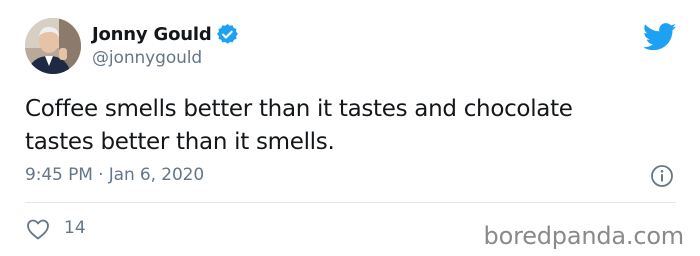 The height and width of the screenshot is (256, 700). I want to click on author-handle: @jonnygould, so click(147, 58).